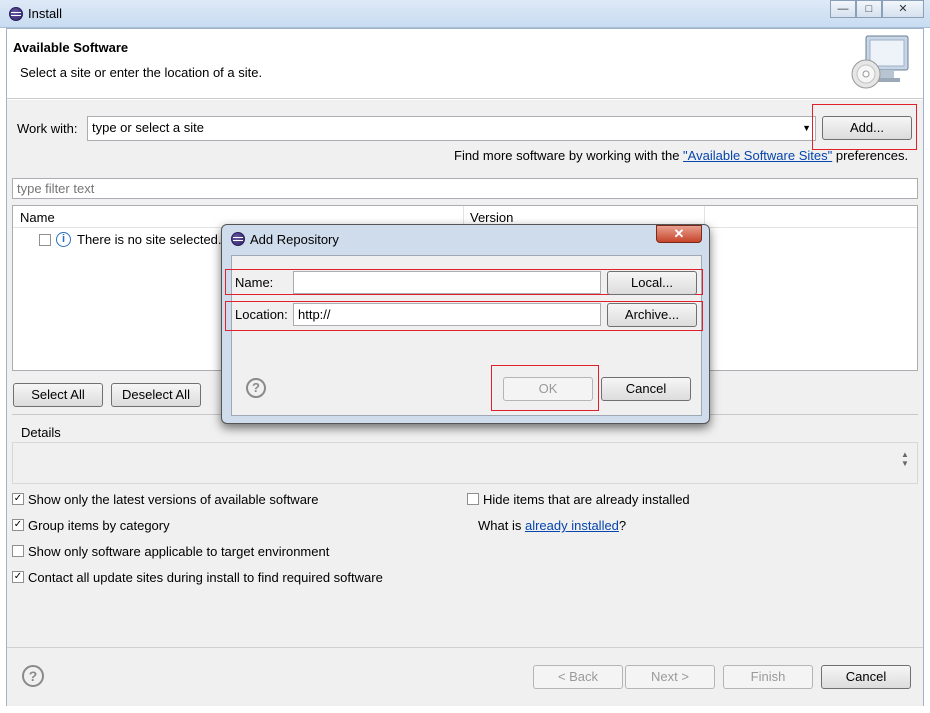 This screenshot has height=713, width=930. What do you see at coordinates (870, 155) in the screenshot?
I see `find-more-suffix: preferences.` at bounding box center [870, 155].